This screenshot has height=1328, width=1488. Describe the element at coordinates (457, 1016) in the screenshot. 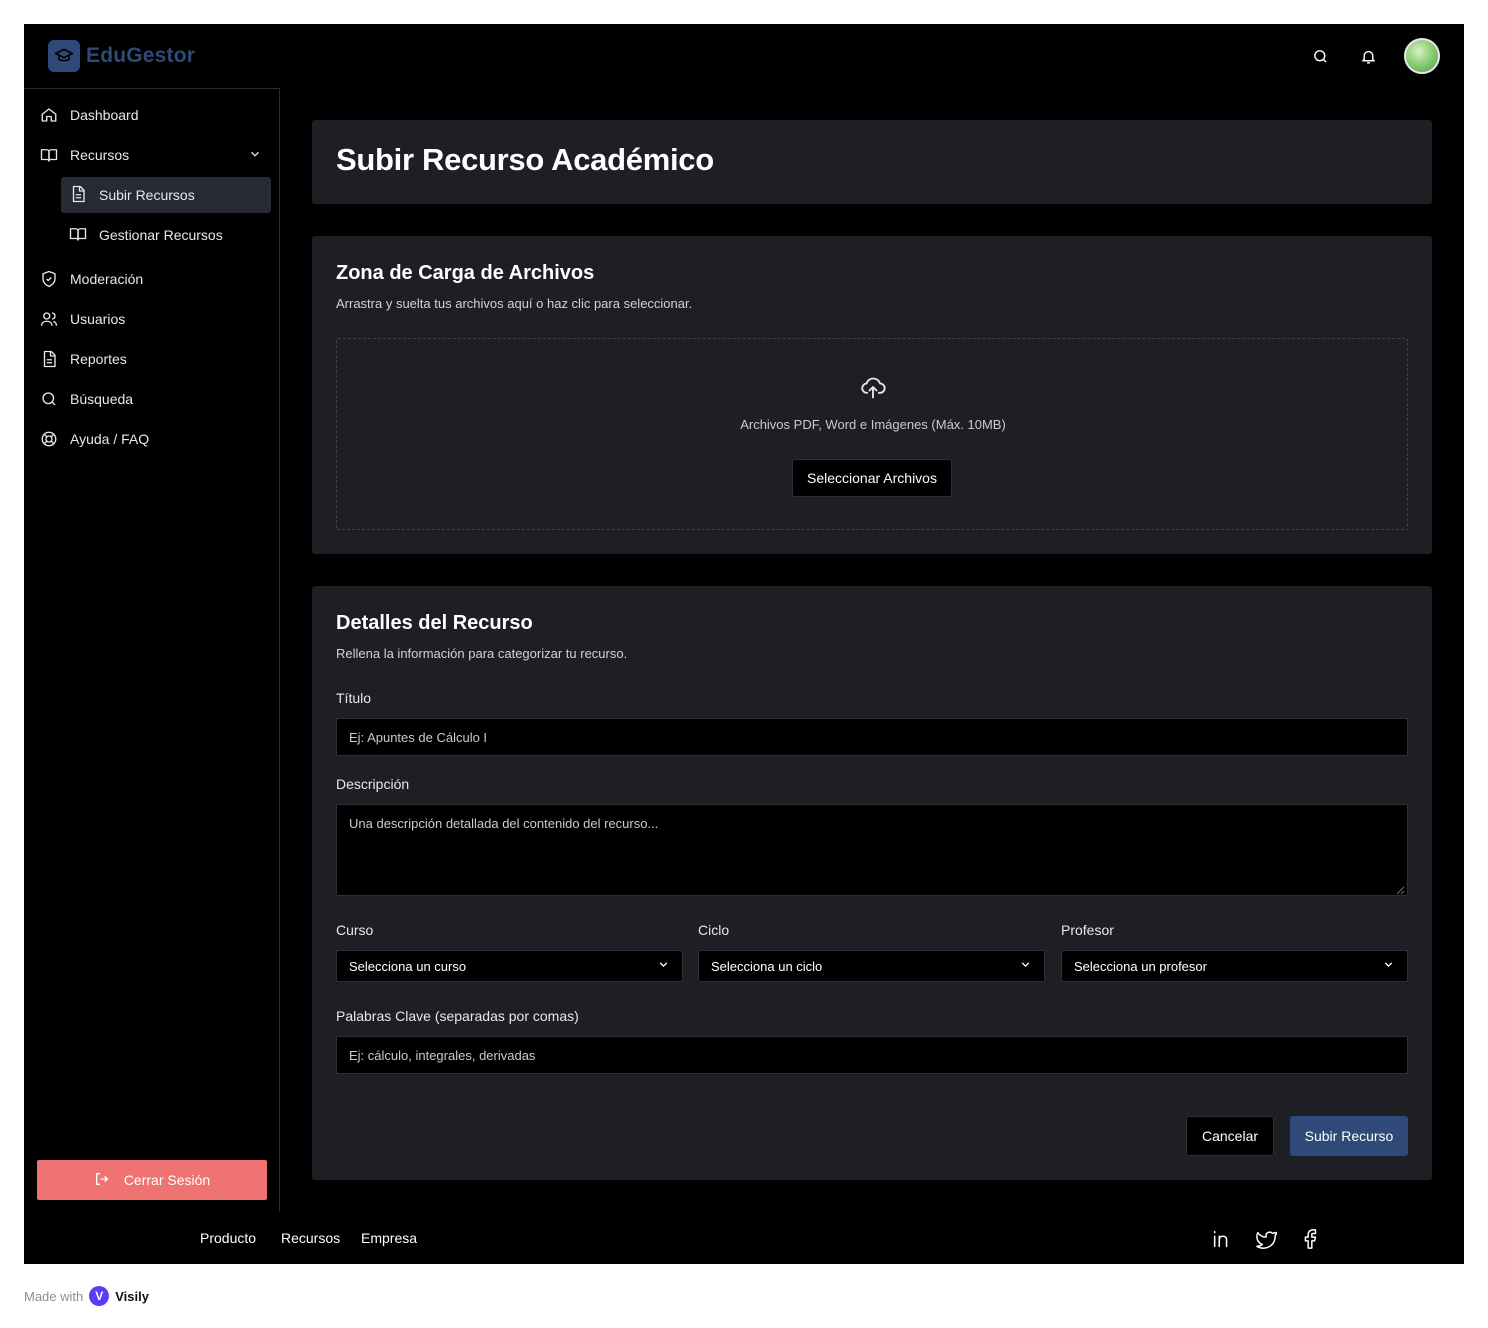

I see `keywords-label: Palabras Clave (separadas por comas)` at that location.